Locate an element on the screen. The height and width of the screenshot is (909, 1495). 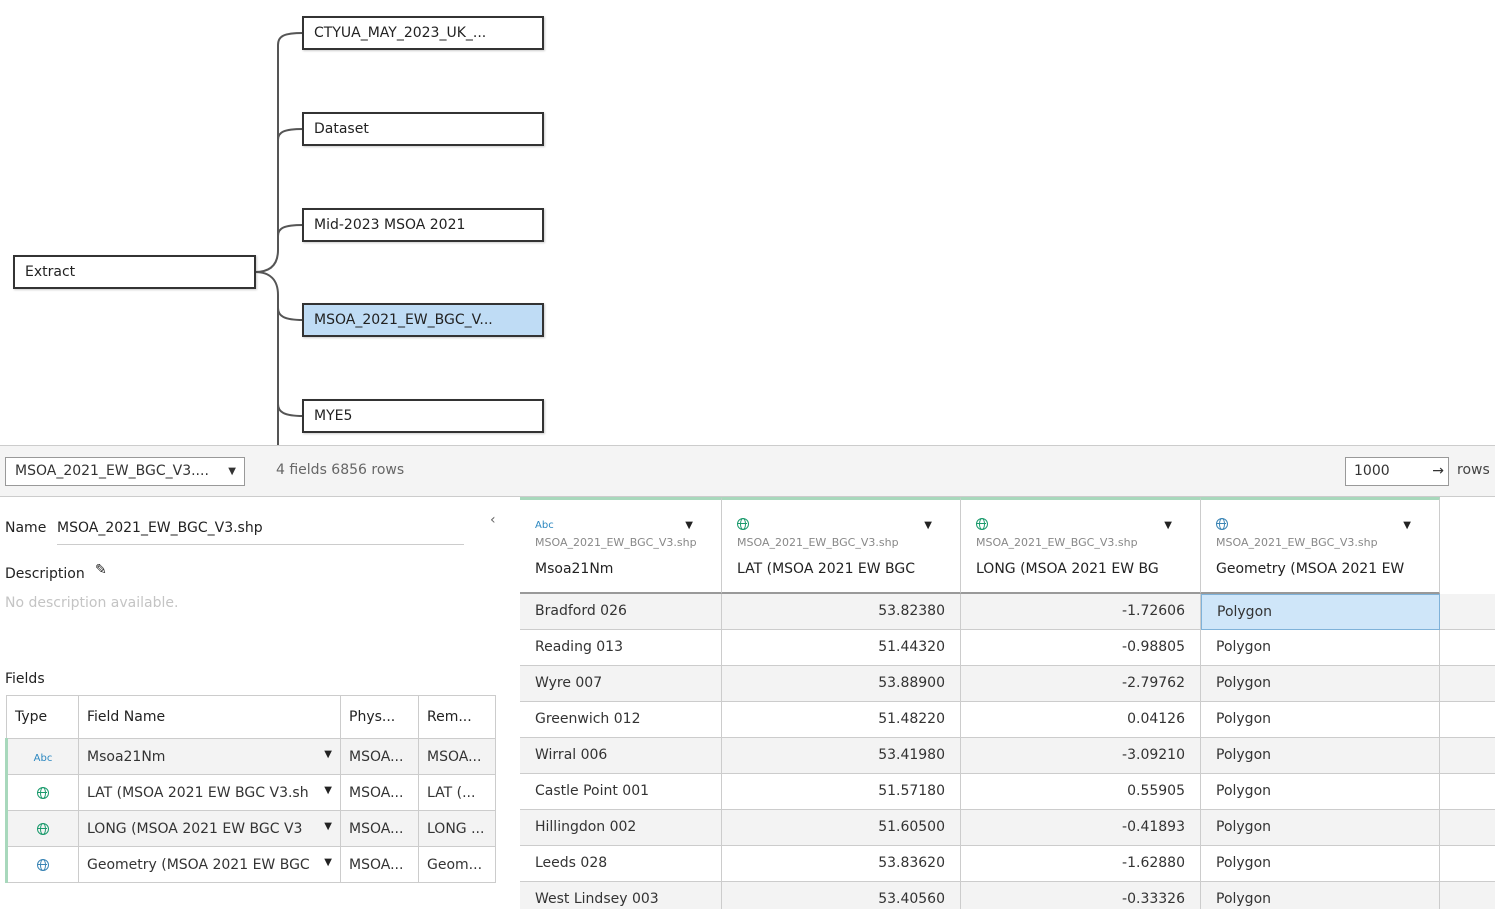
table-cell: Reading 013 is located at coordinates (621, 648).